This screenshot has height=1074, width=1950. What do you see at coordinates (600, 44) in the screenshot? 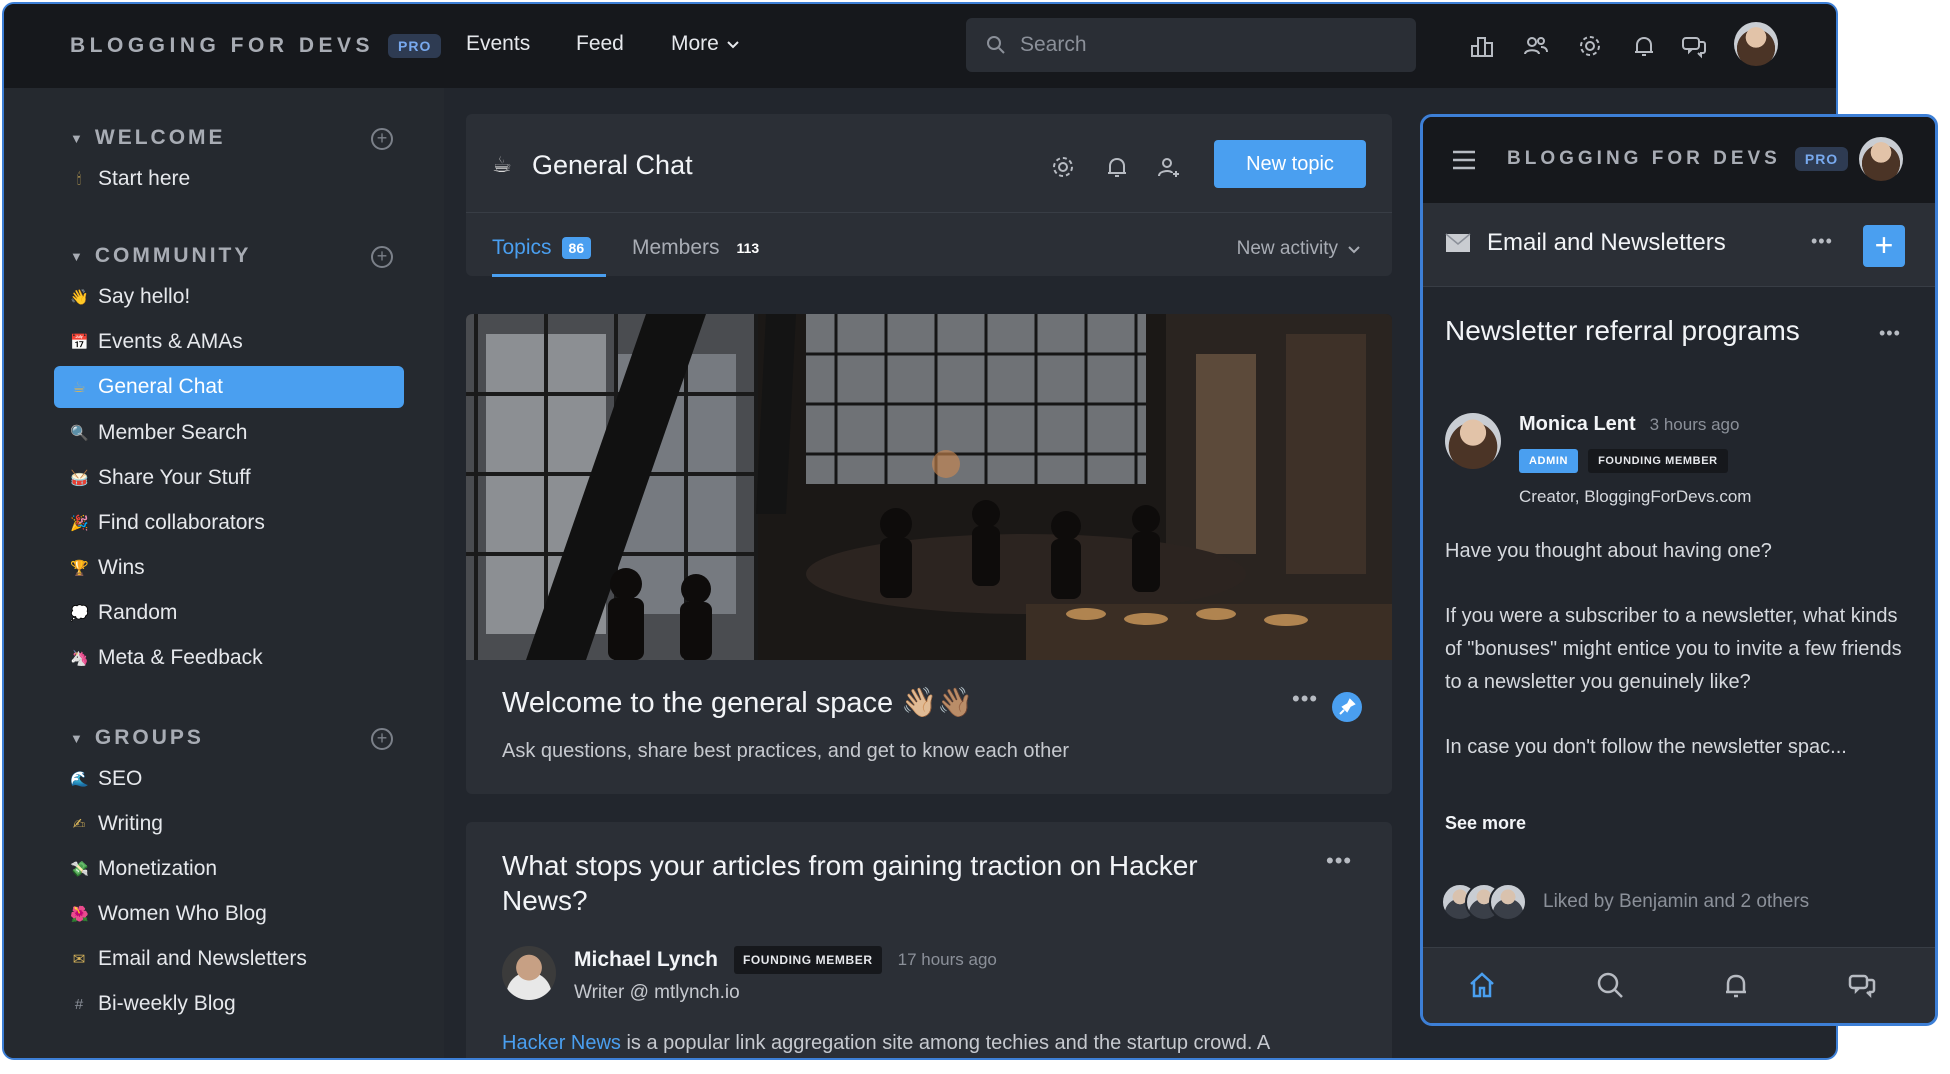
I see `nav-feed: Feed` at bounding box center [600, 44].